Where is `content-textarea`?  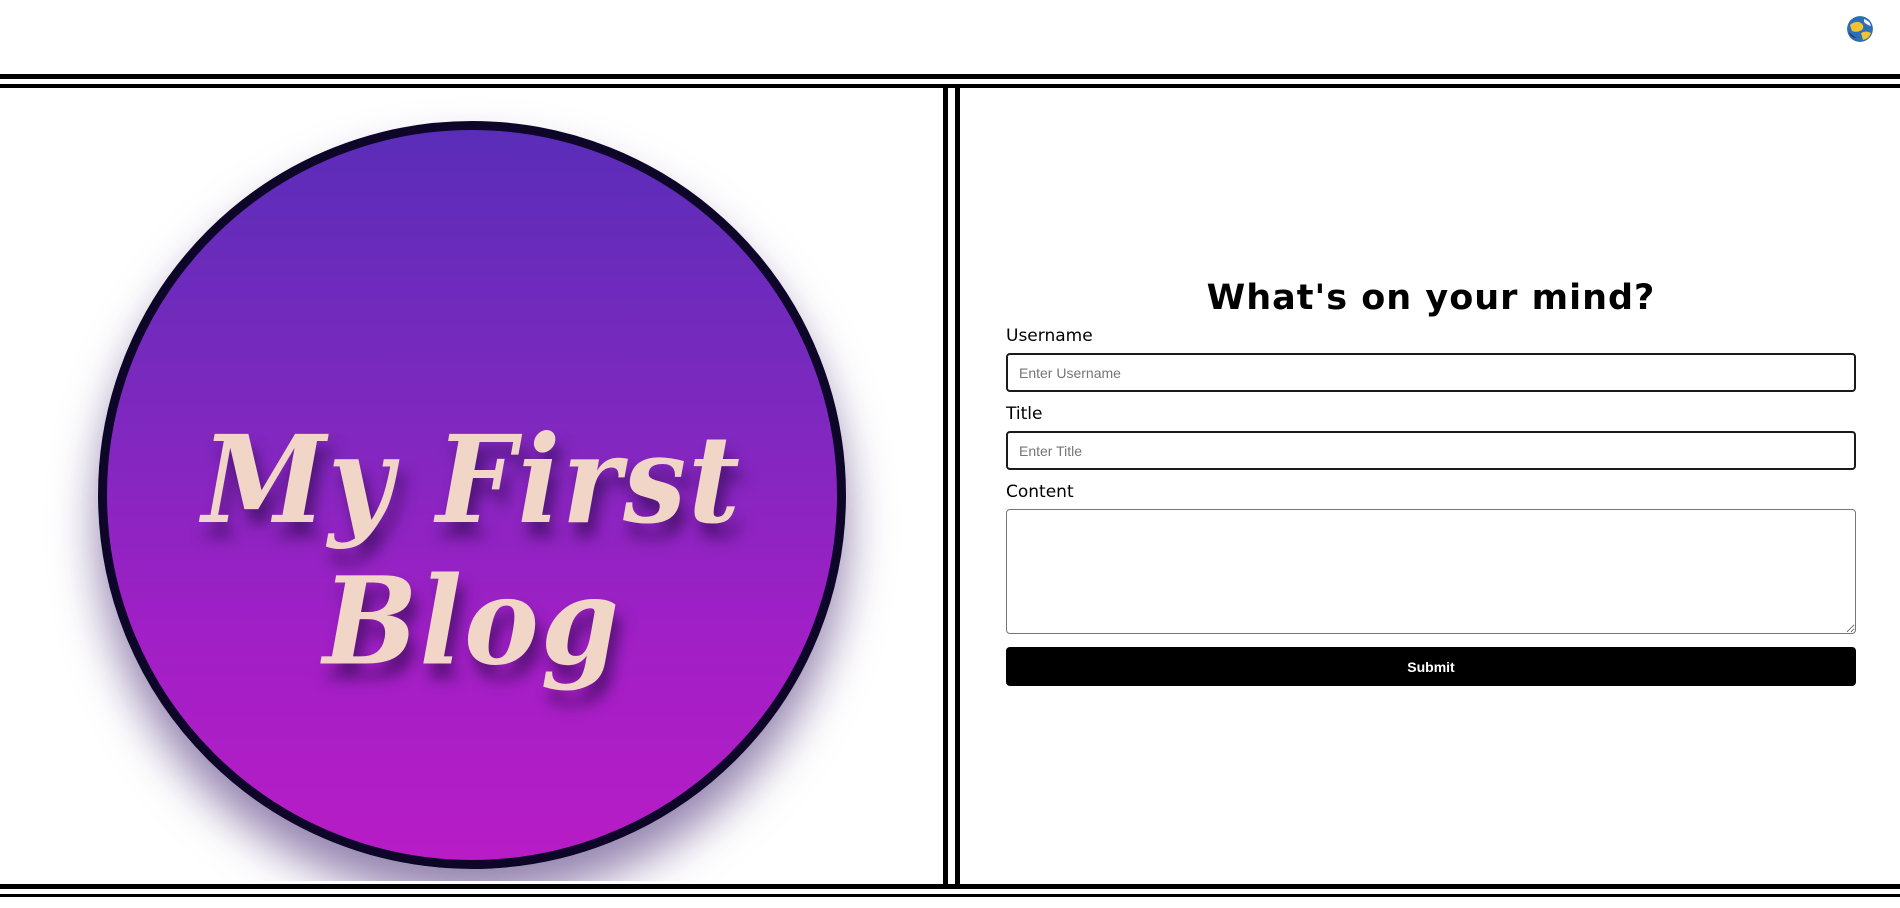 content-textarea is located at coordinates (1431, 571).